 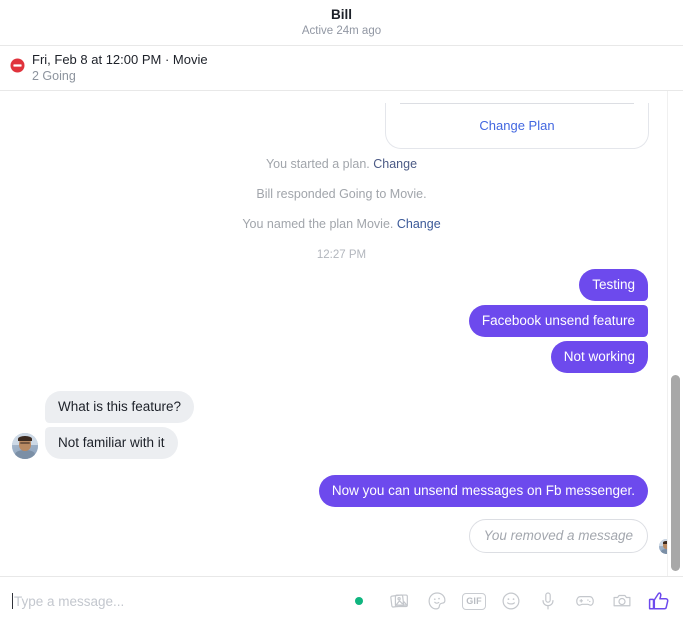 I want to click on message-row: What is this feature?, so click(x=341, y=407).